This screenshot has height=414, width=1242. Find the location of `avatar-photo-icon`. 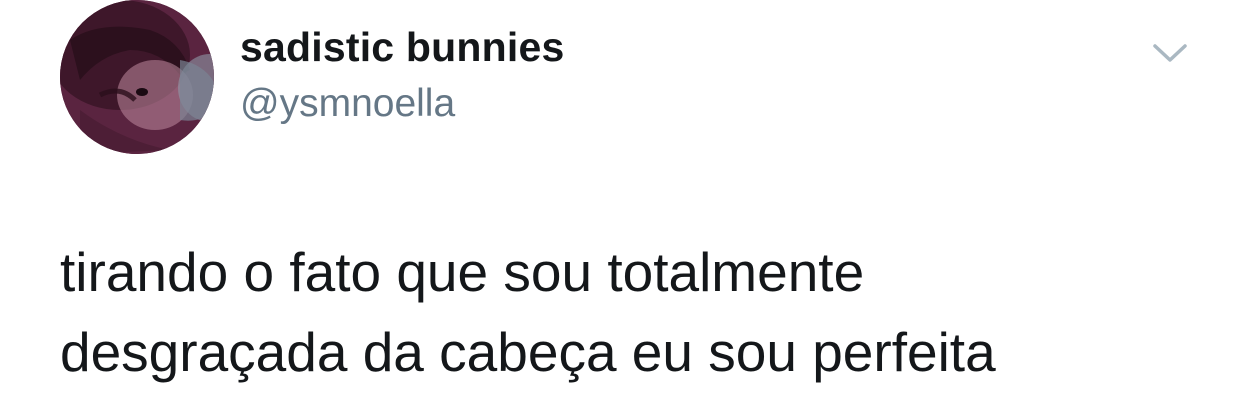

avatar-photo-icon is located at coordinates (137, 77).